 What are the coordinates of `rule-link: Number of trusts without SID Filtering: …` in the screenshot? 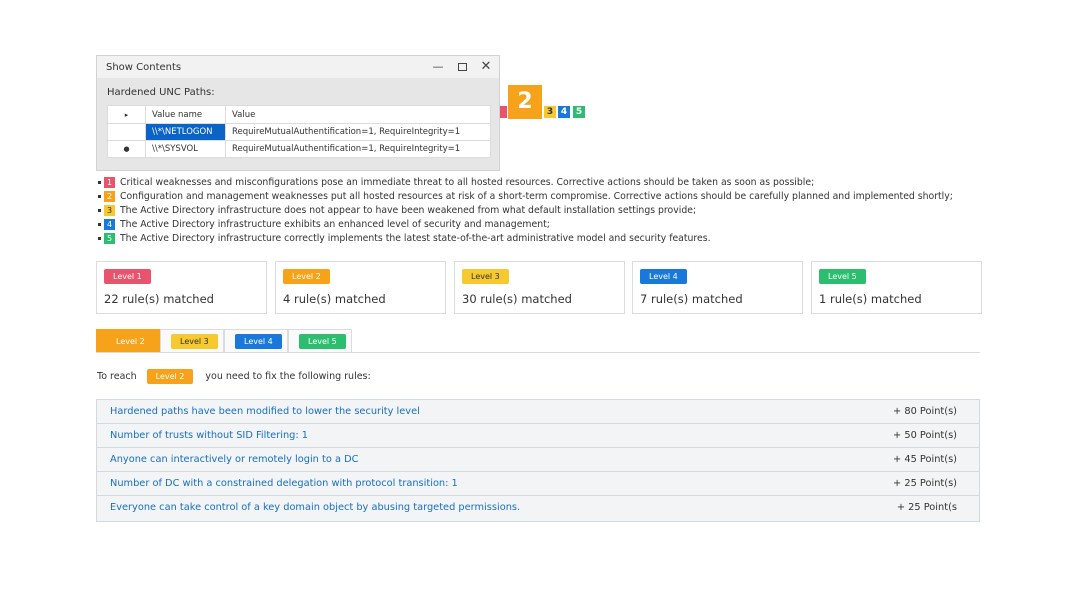 It's located at (209, 435).